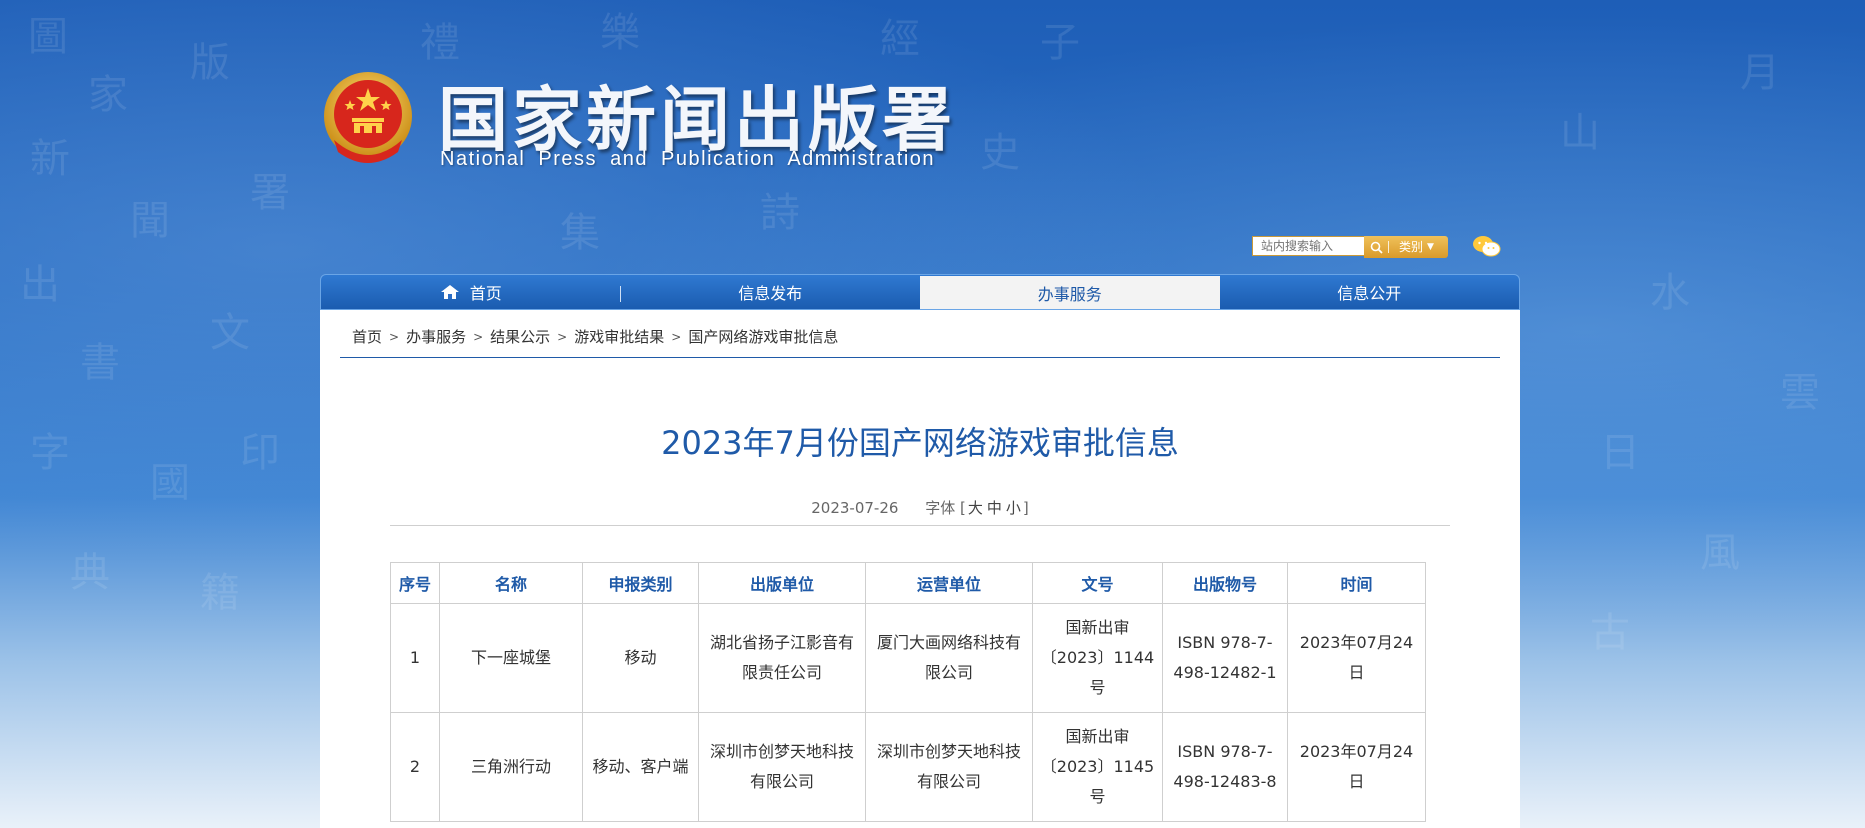 This screenshot has height=828, width=1865. I want to click on col-header-name: 名称, so click(511, 583).